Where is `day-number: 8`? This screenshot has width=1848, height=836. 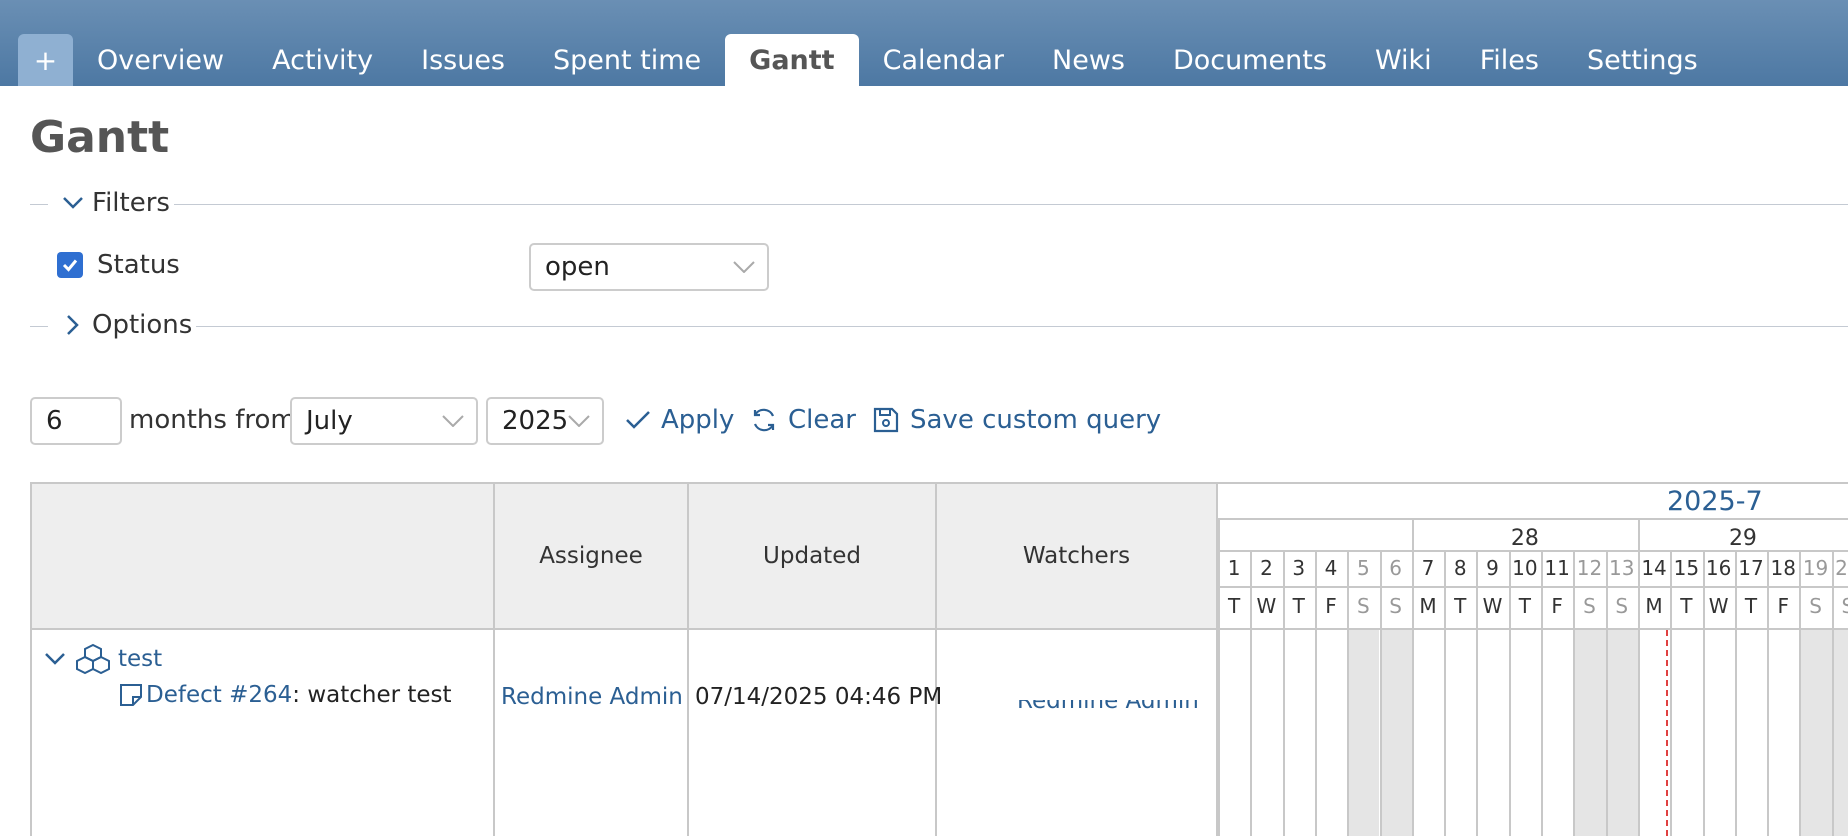 day-number: 8 is located at coordinates (1460, 568).